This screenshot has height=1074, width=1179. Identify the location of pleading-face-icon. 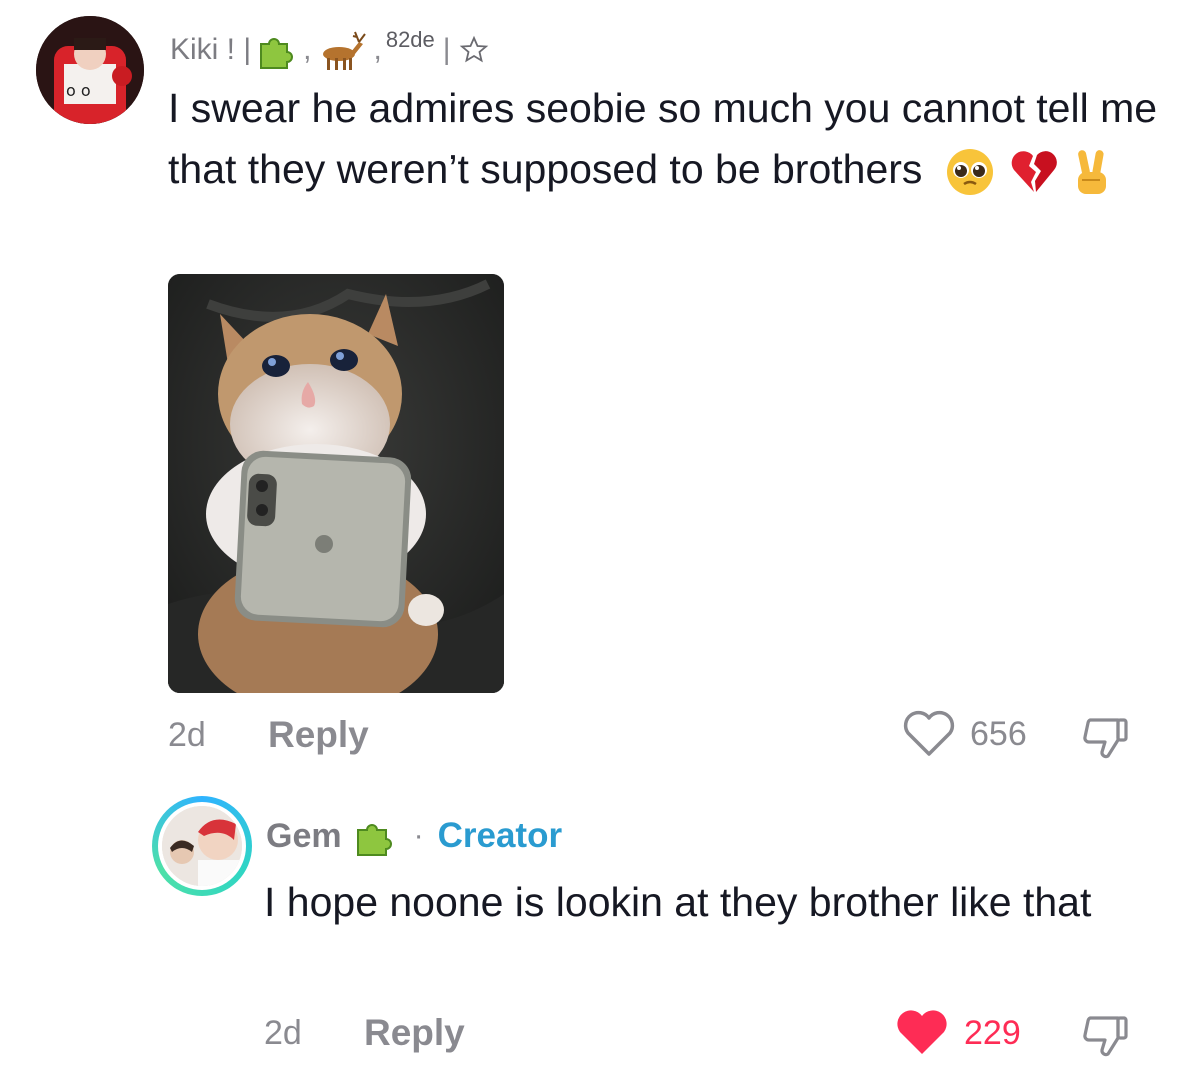
(969, 172).